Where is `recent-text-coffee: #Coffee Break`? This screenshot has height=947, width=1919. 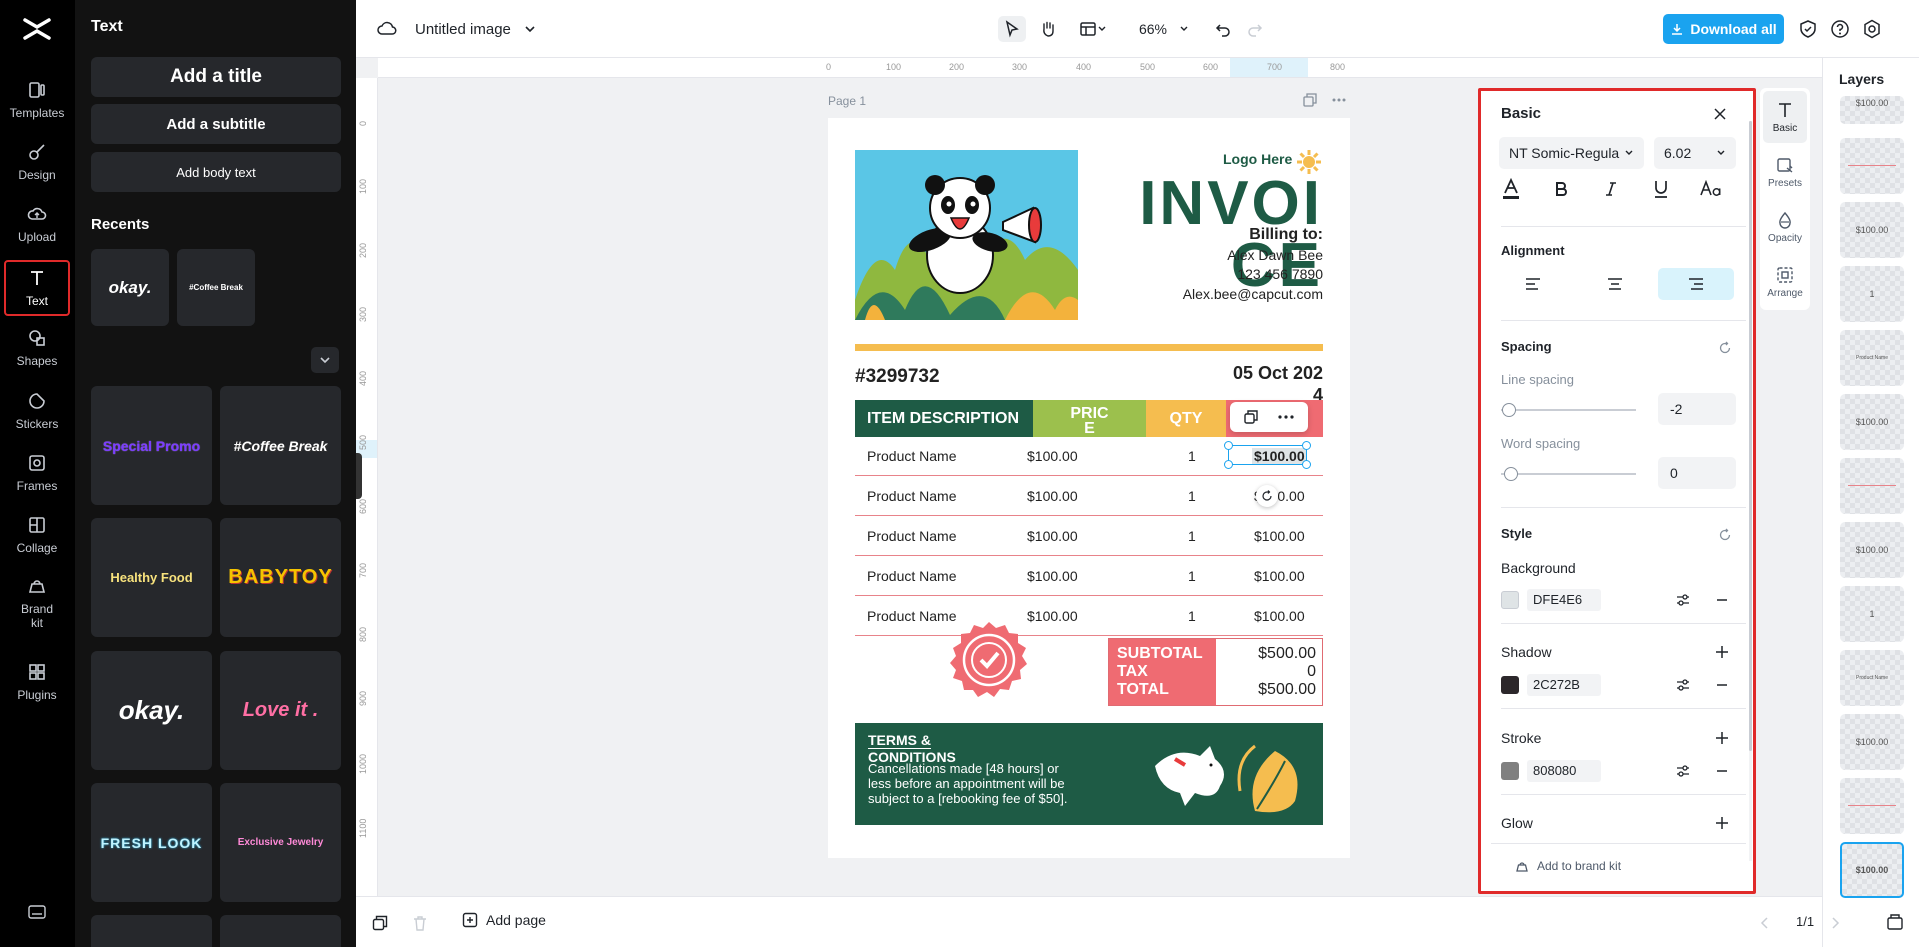
recent-text-coffee: #Coffee Break is located at coordinates (216, 287).